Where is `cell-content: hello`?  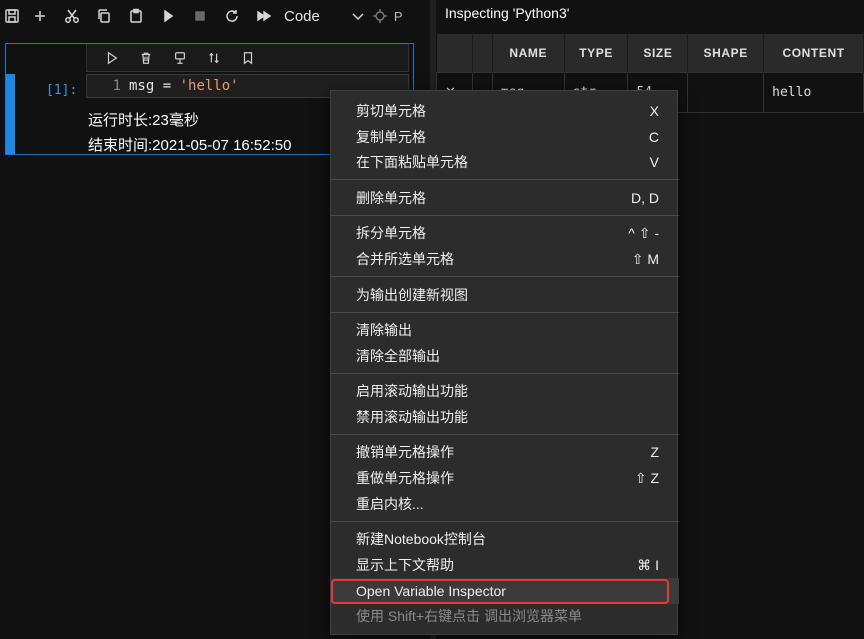
cell-content: hello is located at coordinates (813, 92).